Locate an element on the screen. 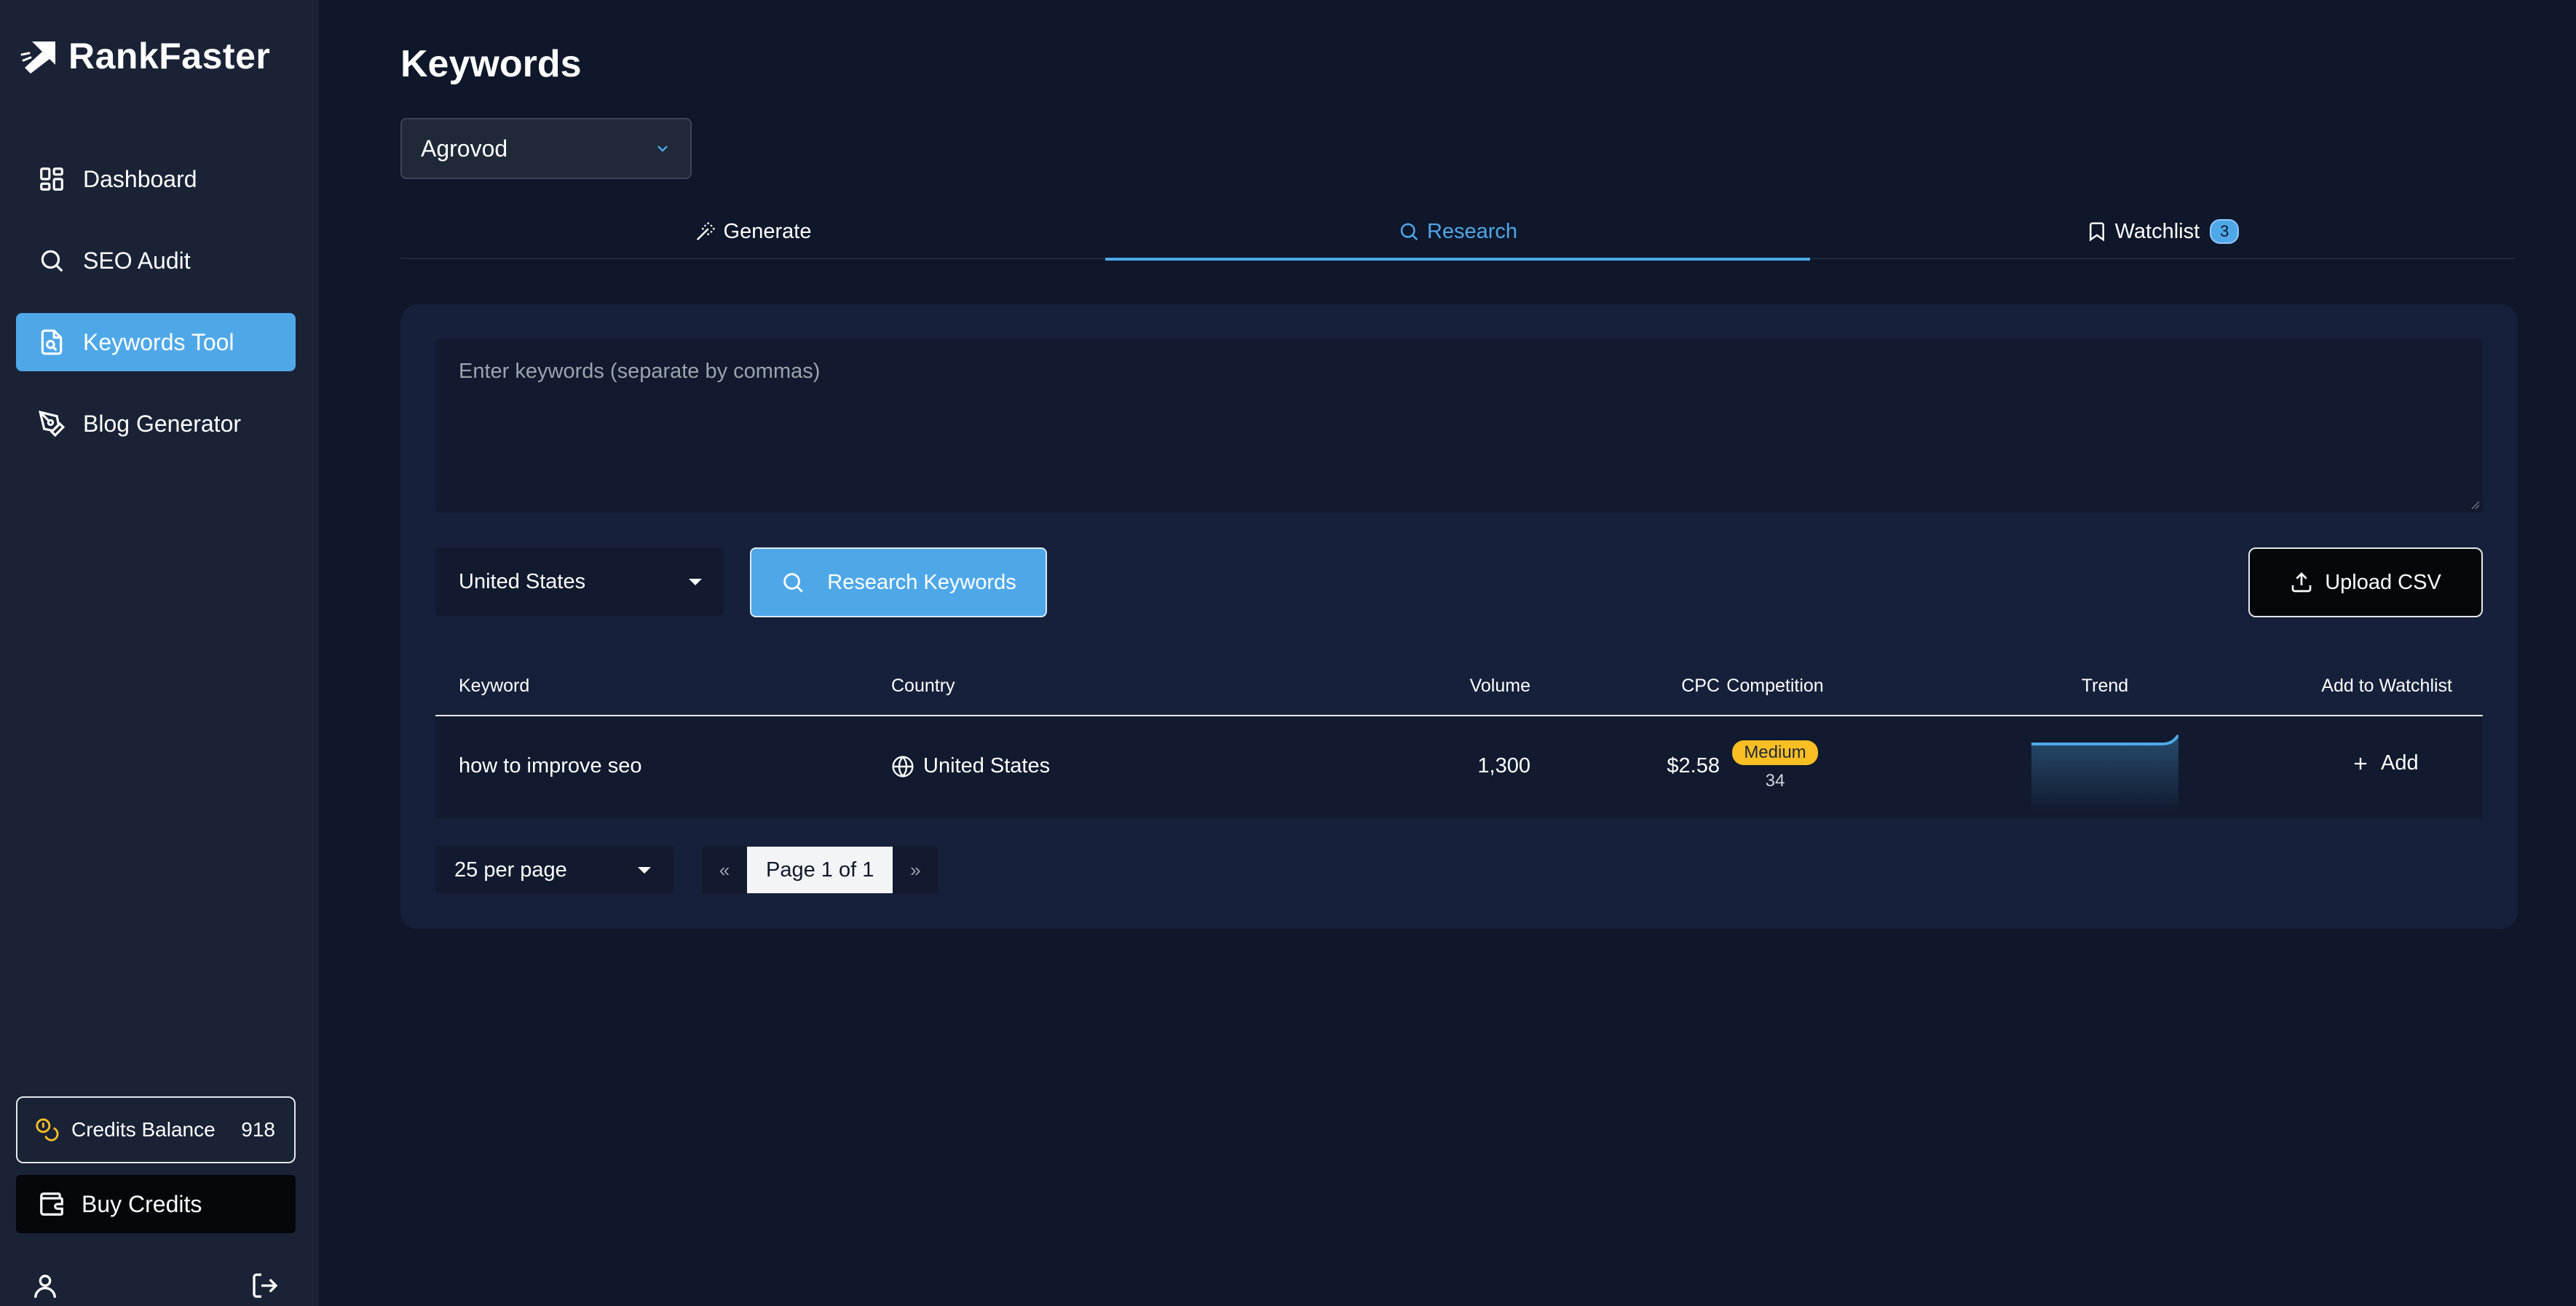 The image size is (2576, 1306). coins-icon is located at coordinates (48, 1129).